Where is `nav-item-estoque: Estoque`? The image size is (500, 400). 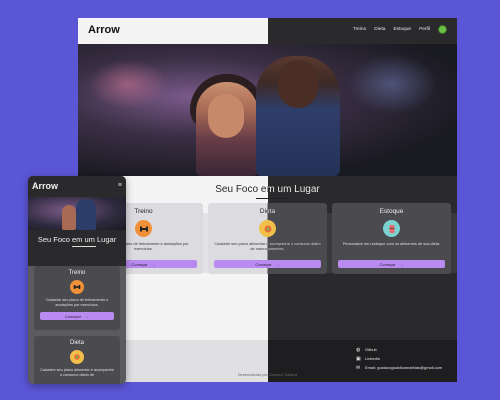
nav-item-estoque: Estoque is located at coordinates (402, 29).